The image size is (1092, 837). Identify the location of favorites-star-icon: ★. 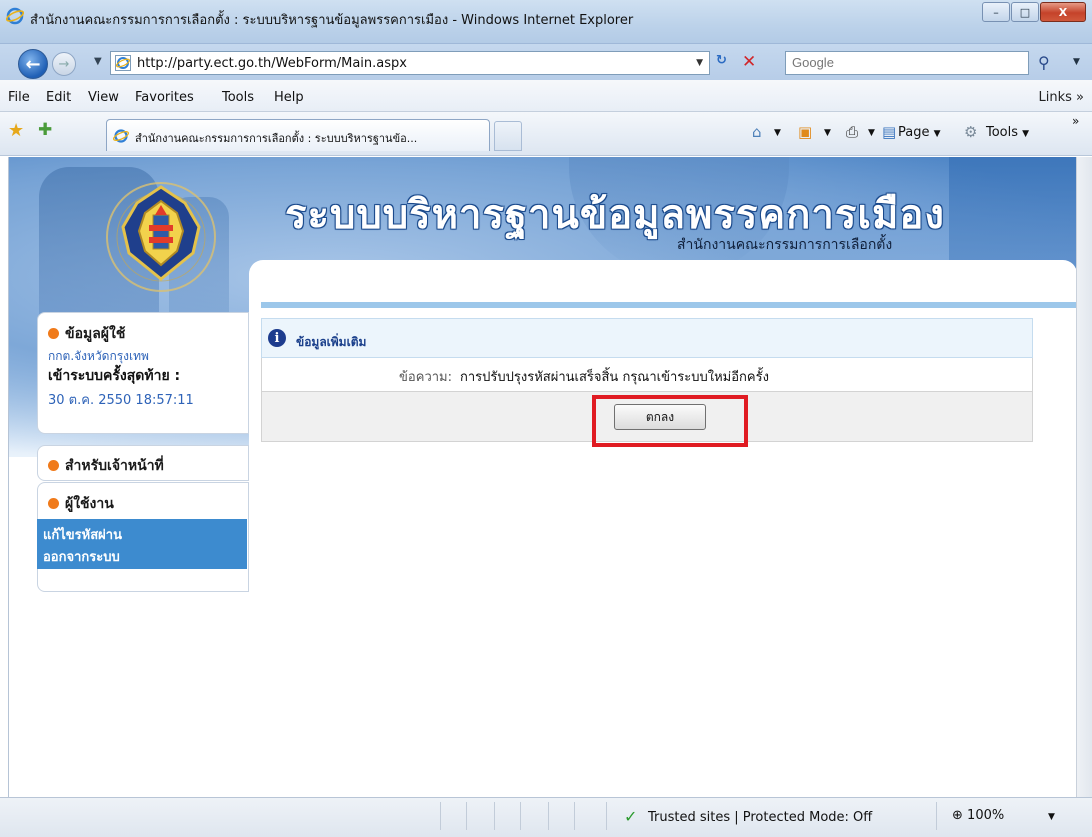
(16, 130).